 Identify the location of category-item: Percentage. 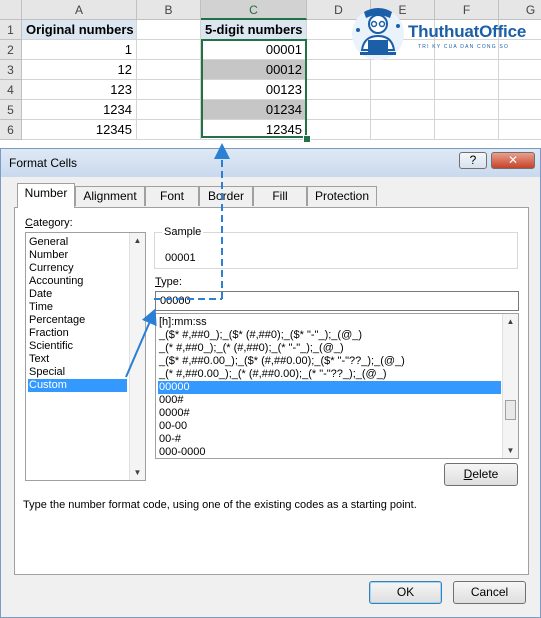
(78, 320).